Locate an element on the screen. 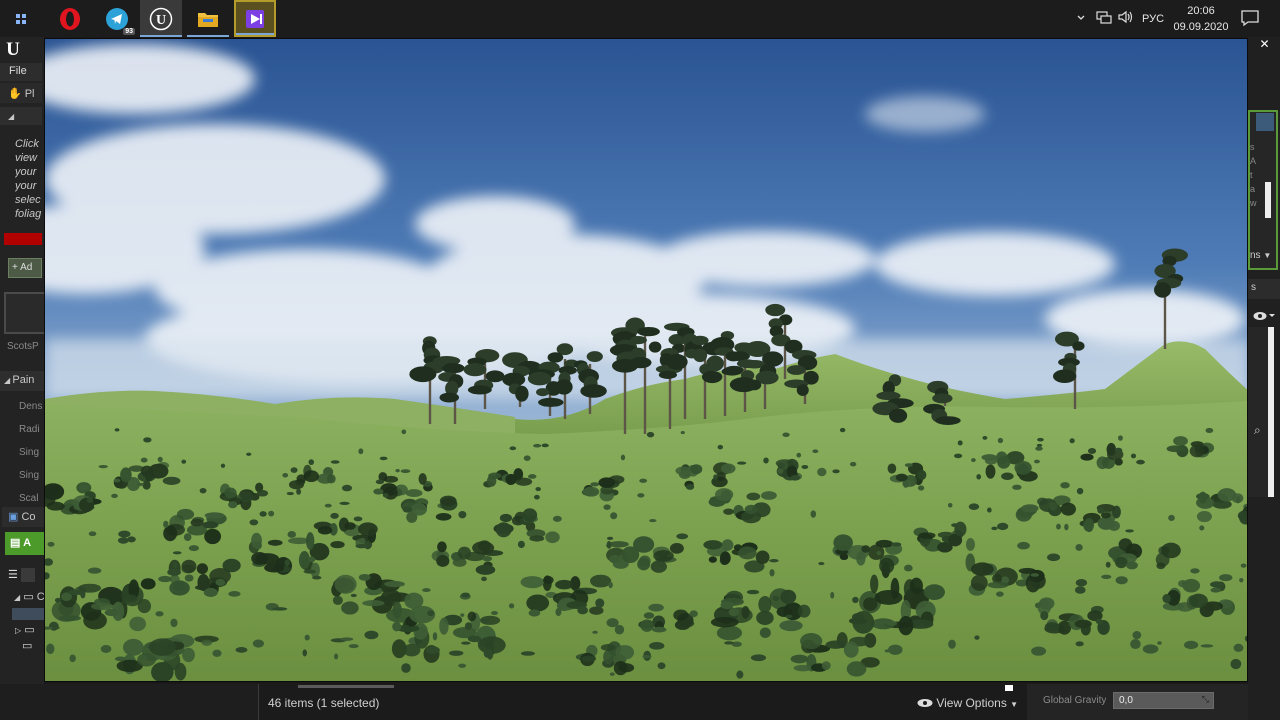 The image size is (1280, 720). outliner-fragments: s A t a w is located at coordinates (1253, 175).